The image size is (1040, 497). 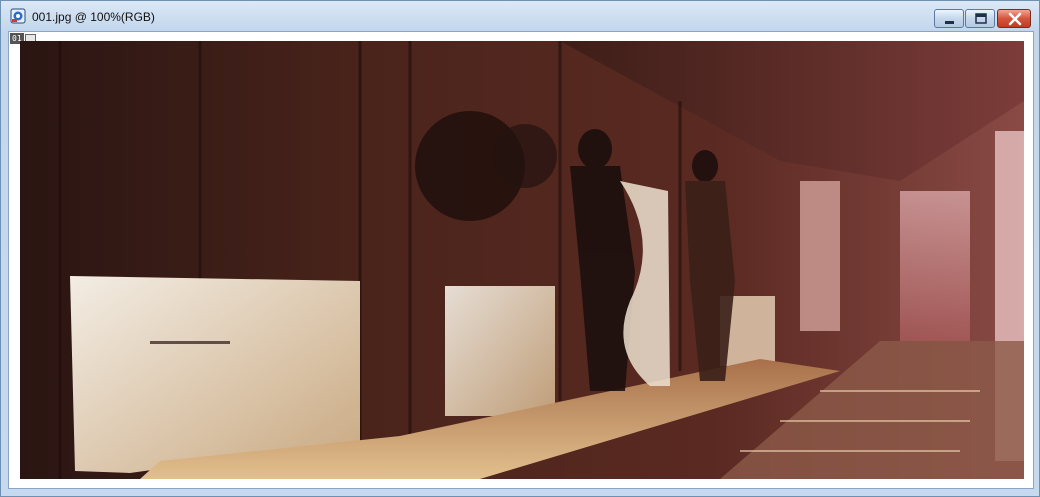 I want to click on photoshop-document-icon, so click(x=18, y=16).